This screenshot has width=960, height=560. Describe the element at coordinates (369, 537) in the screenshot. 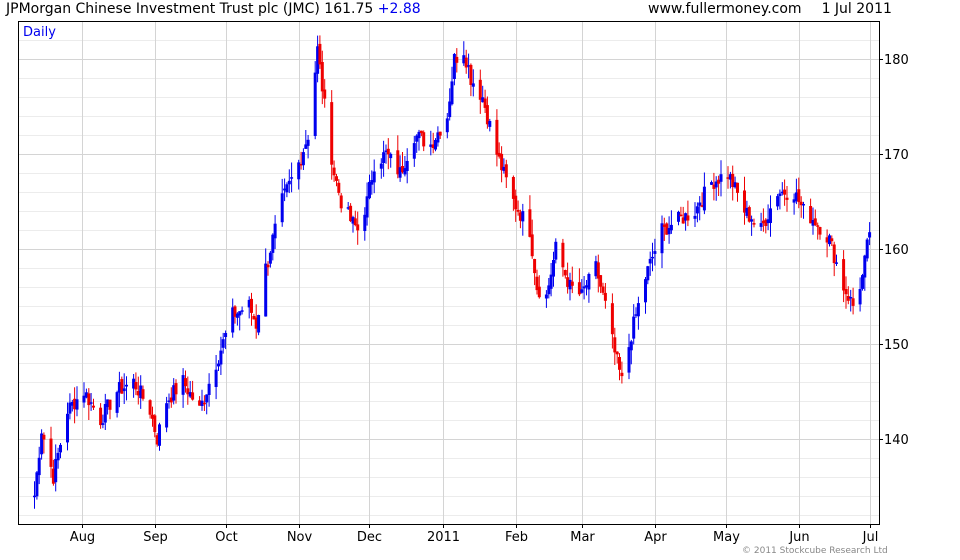

I see `x-tick-label: Dec` at that location.